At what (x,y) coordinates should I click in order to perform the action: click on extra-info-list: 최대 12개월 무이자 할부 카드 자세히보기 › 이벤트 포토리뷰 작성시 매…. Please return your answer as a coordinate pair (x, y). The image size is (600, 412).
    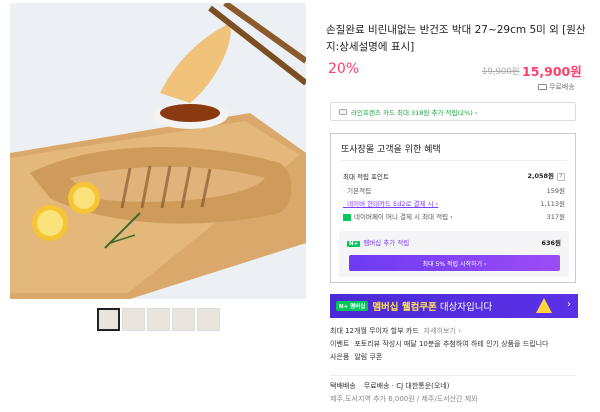
    Looking at the image, I should click on (459, 345).